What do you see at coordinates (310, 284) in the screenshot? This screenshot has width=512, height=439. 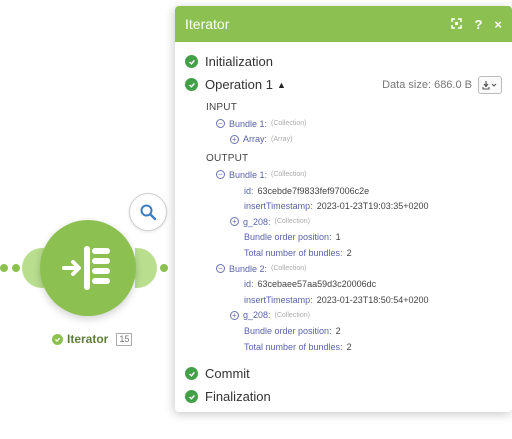 I see `tree-leaf: id: 63cebaee57aa59d3c20006dc` at bounding box center [310, 284].